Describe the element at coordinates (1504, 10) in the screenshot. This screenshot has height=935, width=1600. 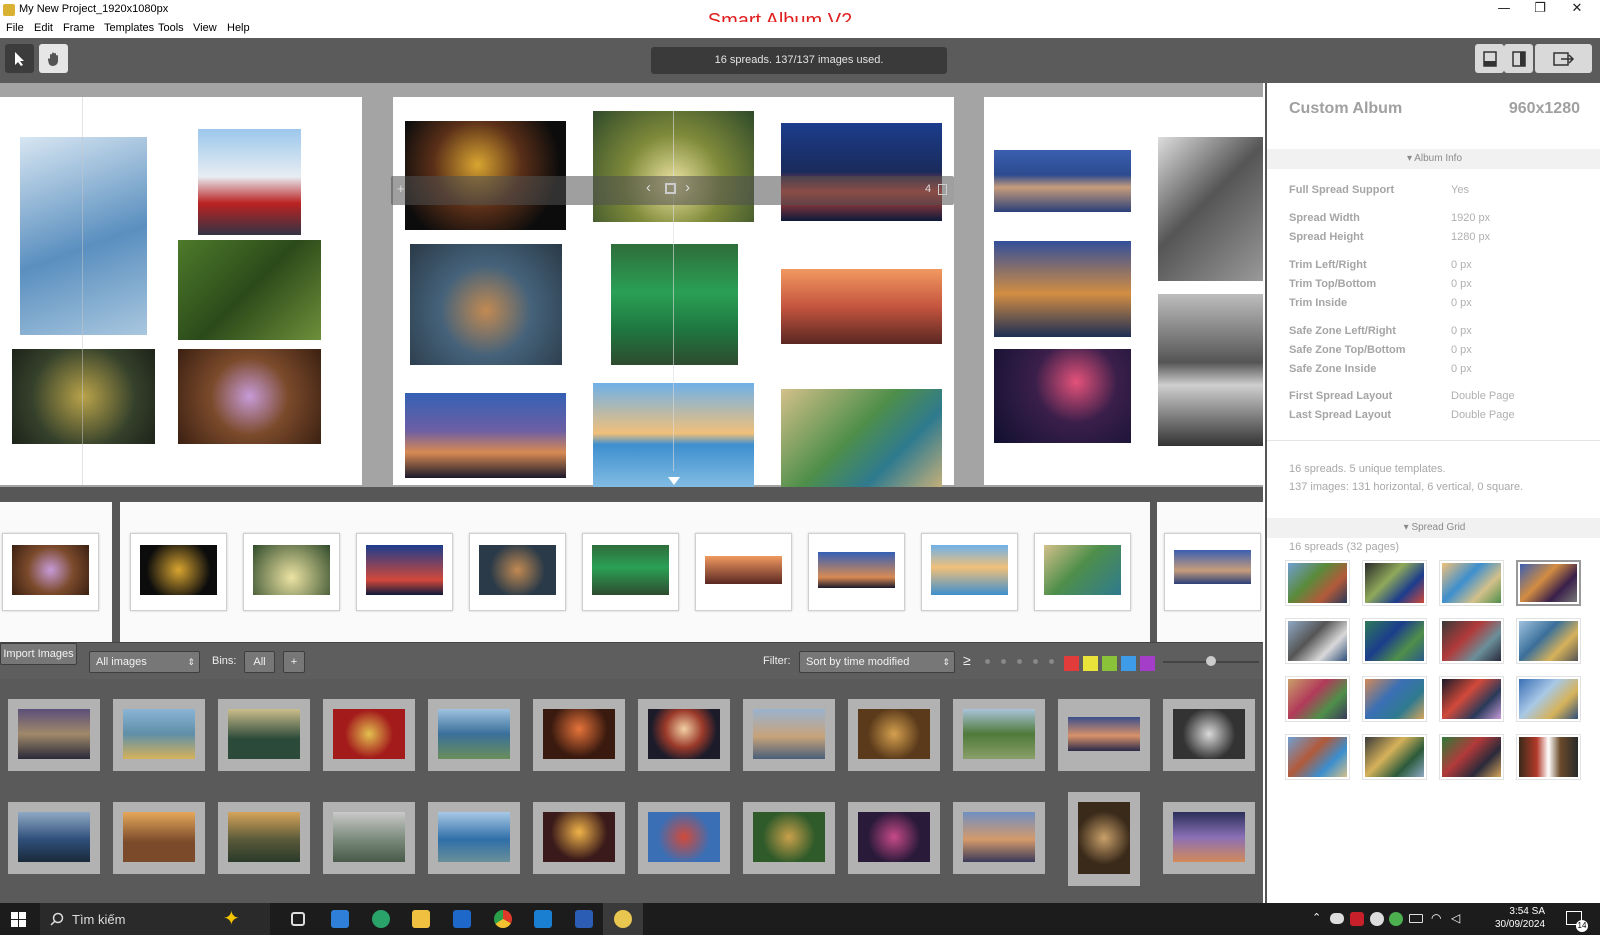
I see `minimize-button: —` at that location.